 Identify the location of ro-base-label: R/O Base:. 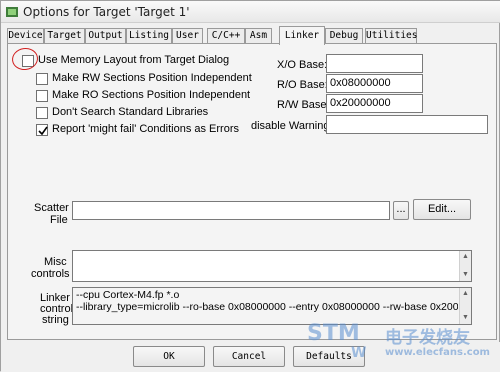
(302, 85).